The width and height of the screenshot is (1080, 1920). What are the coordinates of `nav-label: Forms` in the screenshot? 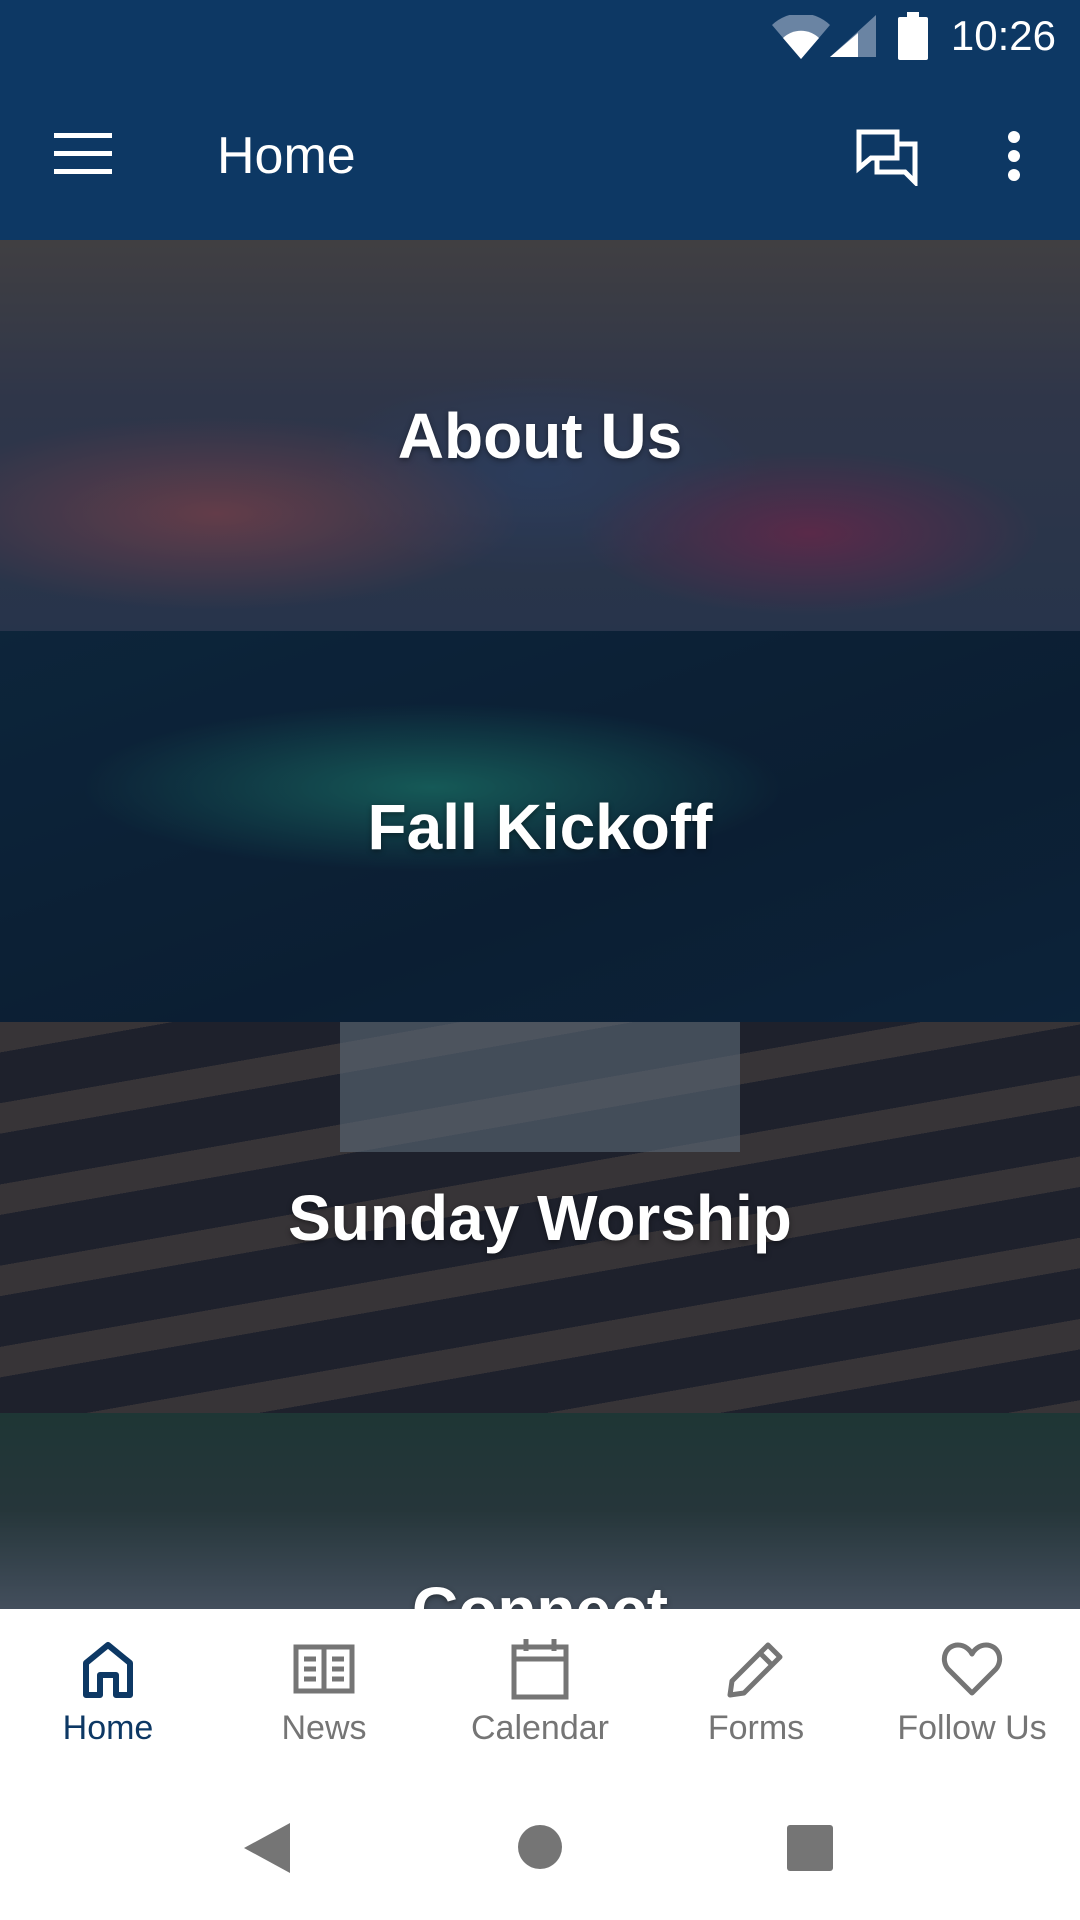 It's located at (756, 1728).